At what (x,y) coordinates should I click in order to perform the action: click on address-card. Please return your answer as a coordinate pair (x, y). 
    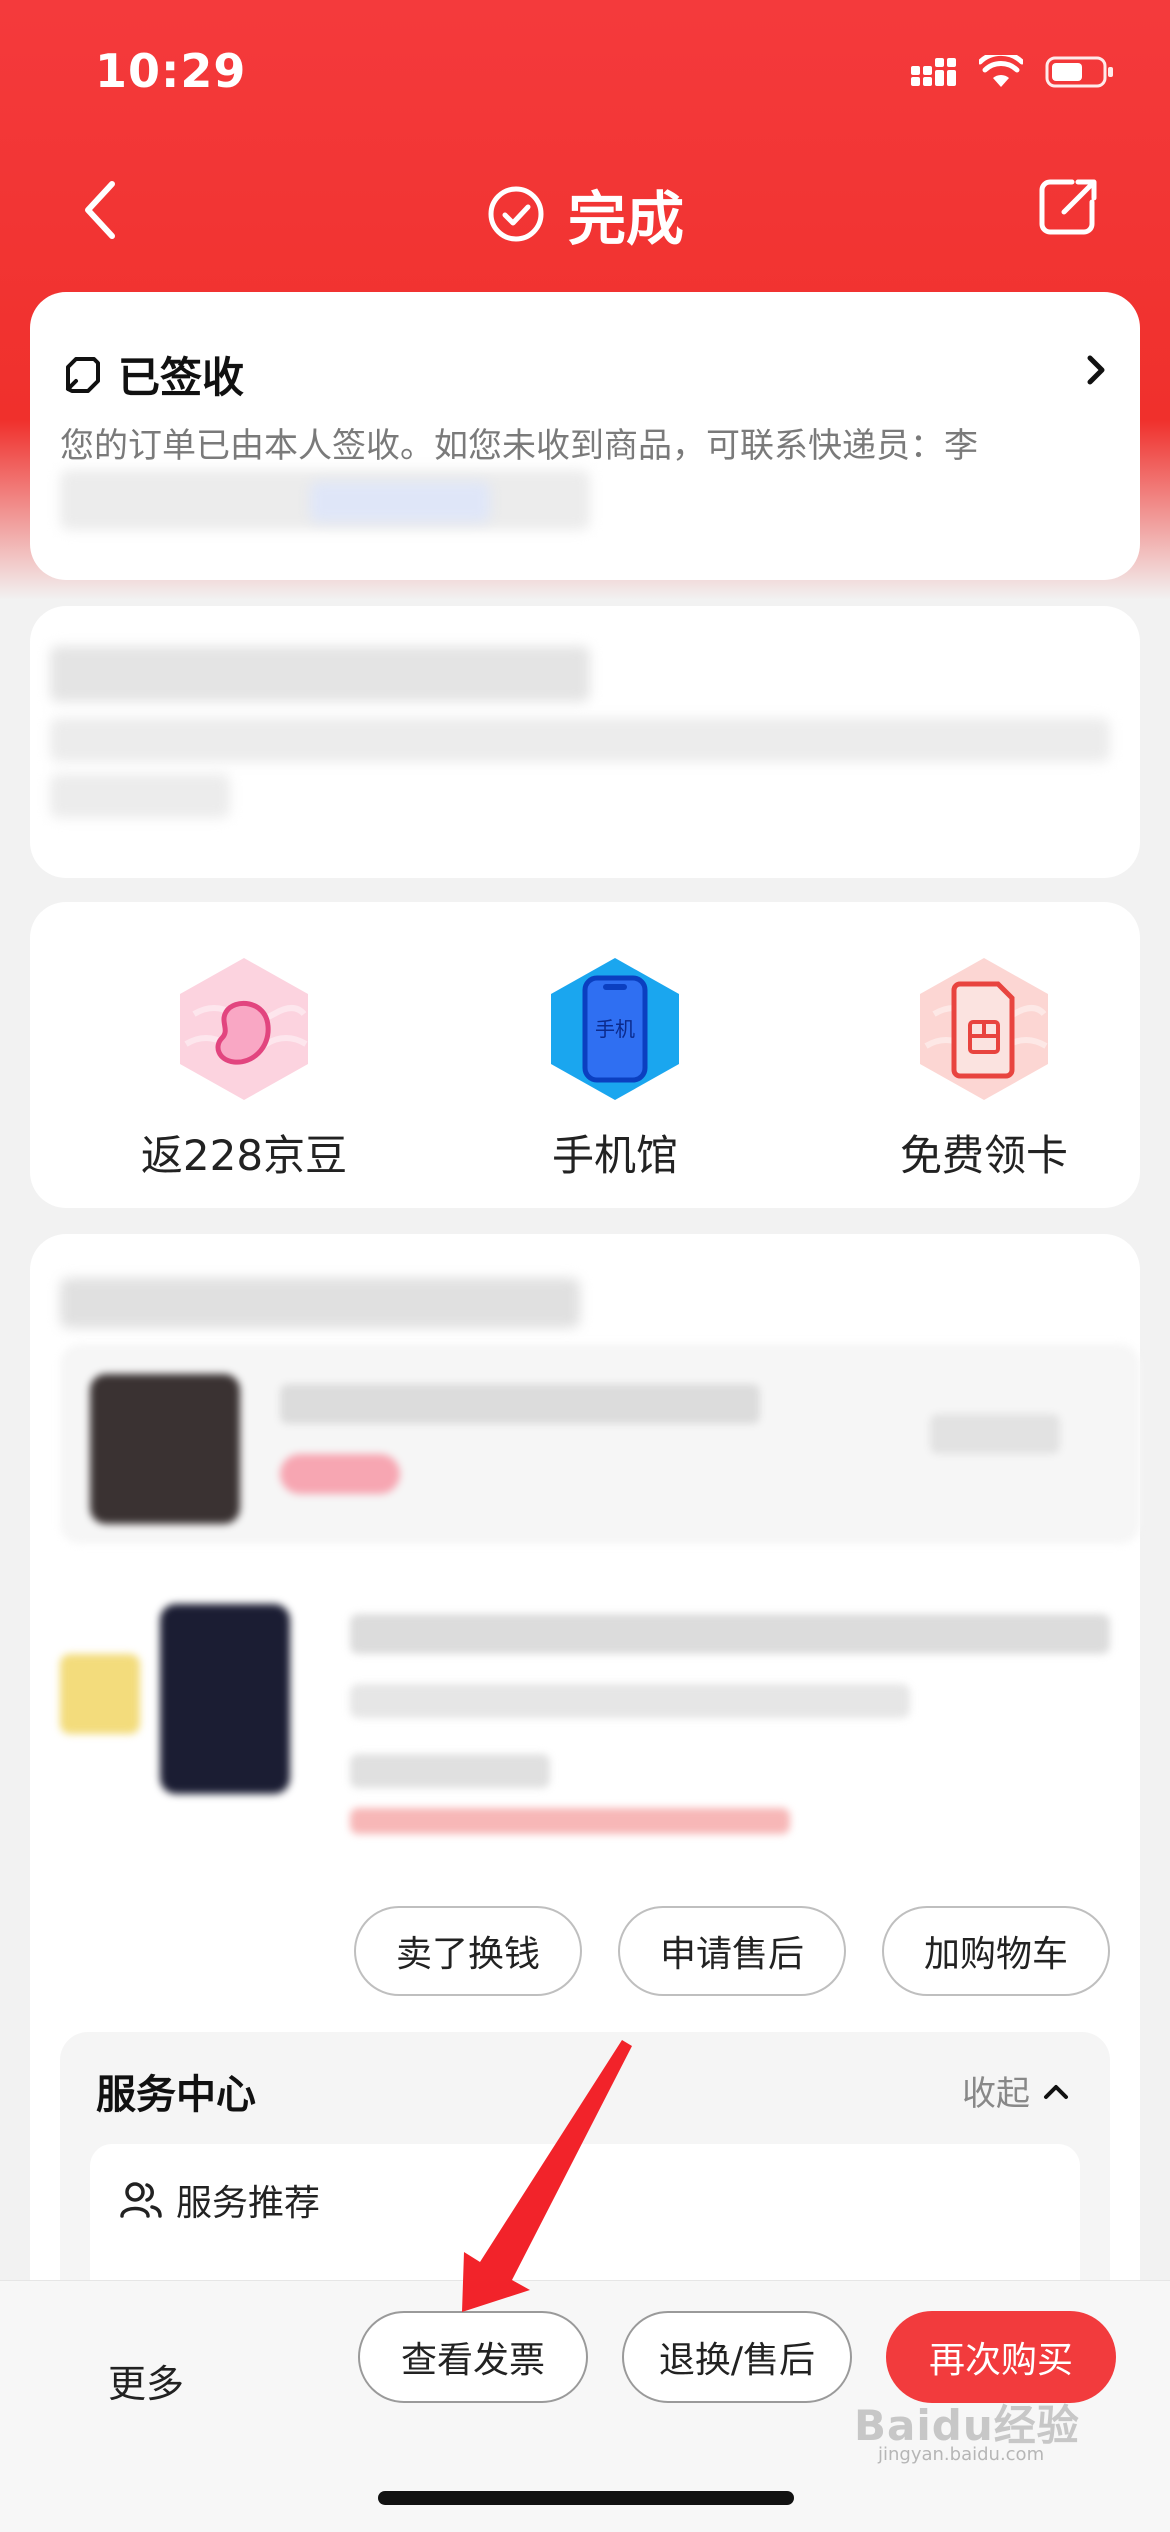
    Looking at the image, I should click on (585, 742).